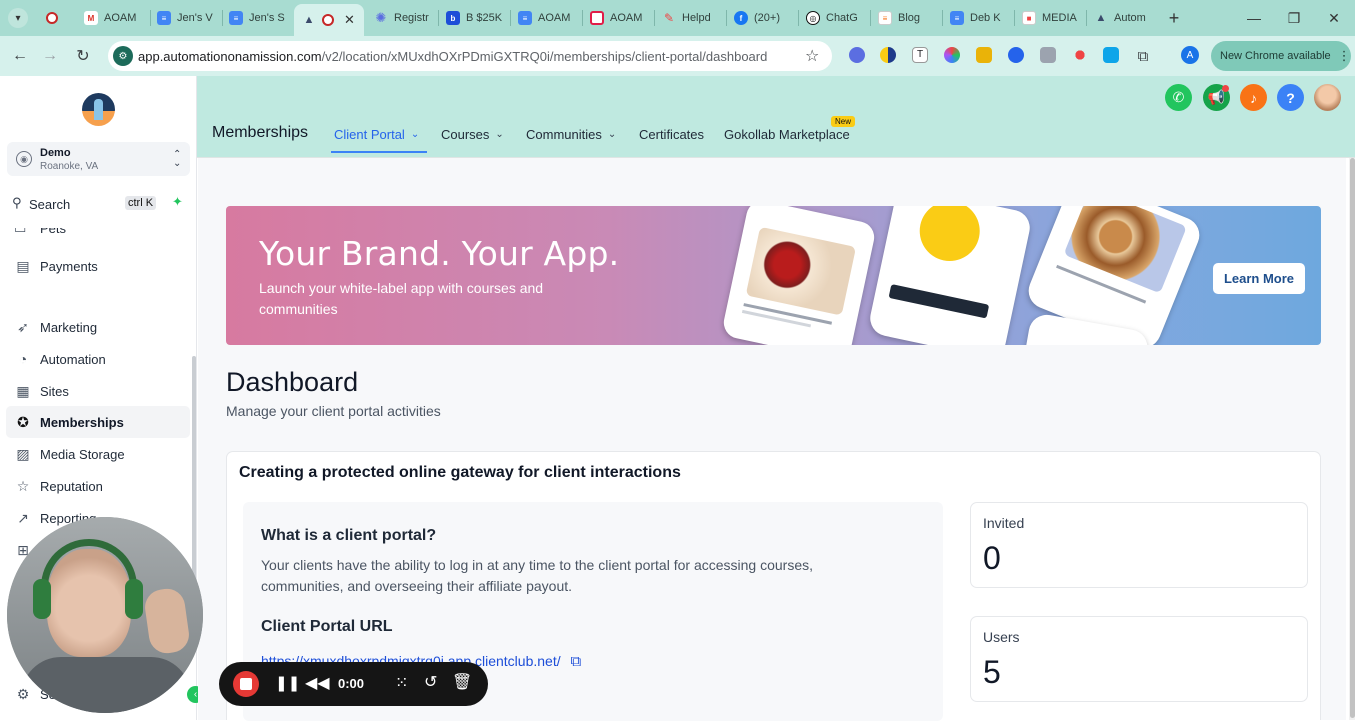 This screenshot has width=1355, height=721. Describe the element at coordinates (477, 18) in the screenshot. I see `browser-tab: bB $25K` at that location.